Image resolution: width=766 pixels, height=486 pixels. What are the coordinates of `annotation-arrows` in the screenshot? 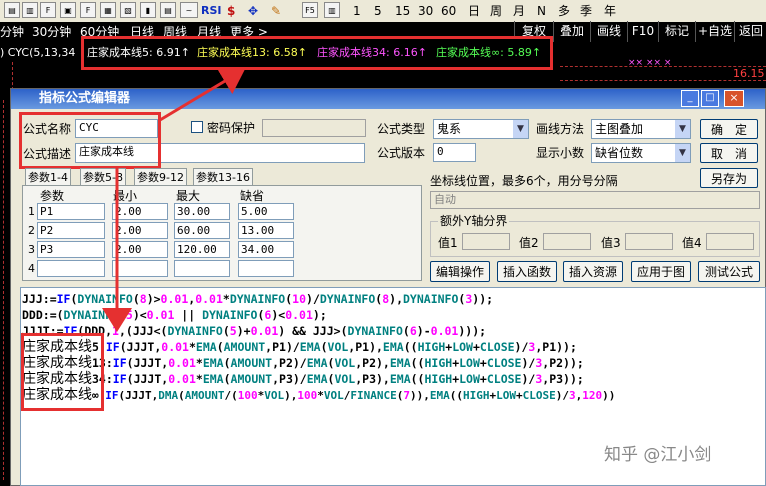 It's located at (174, 200).